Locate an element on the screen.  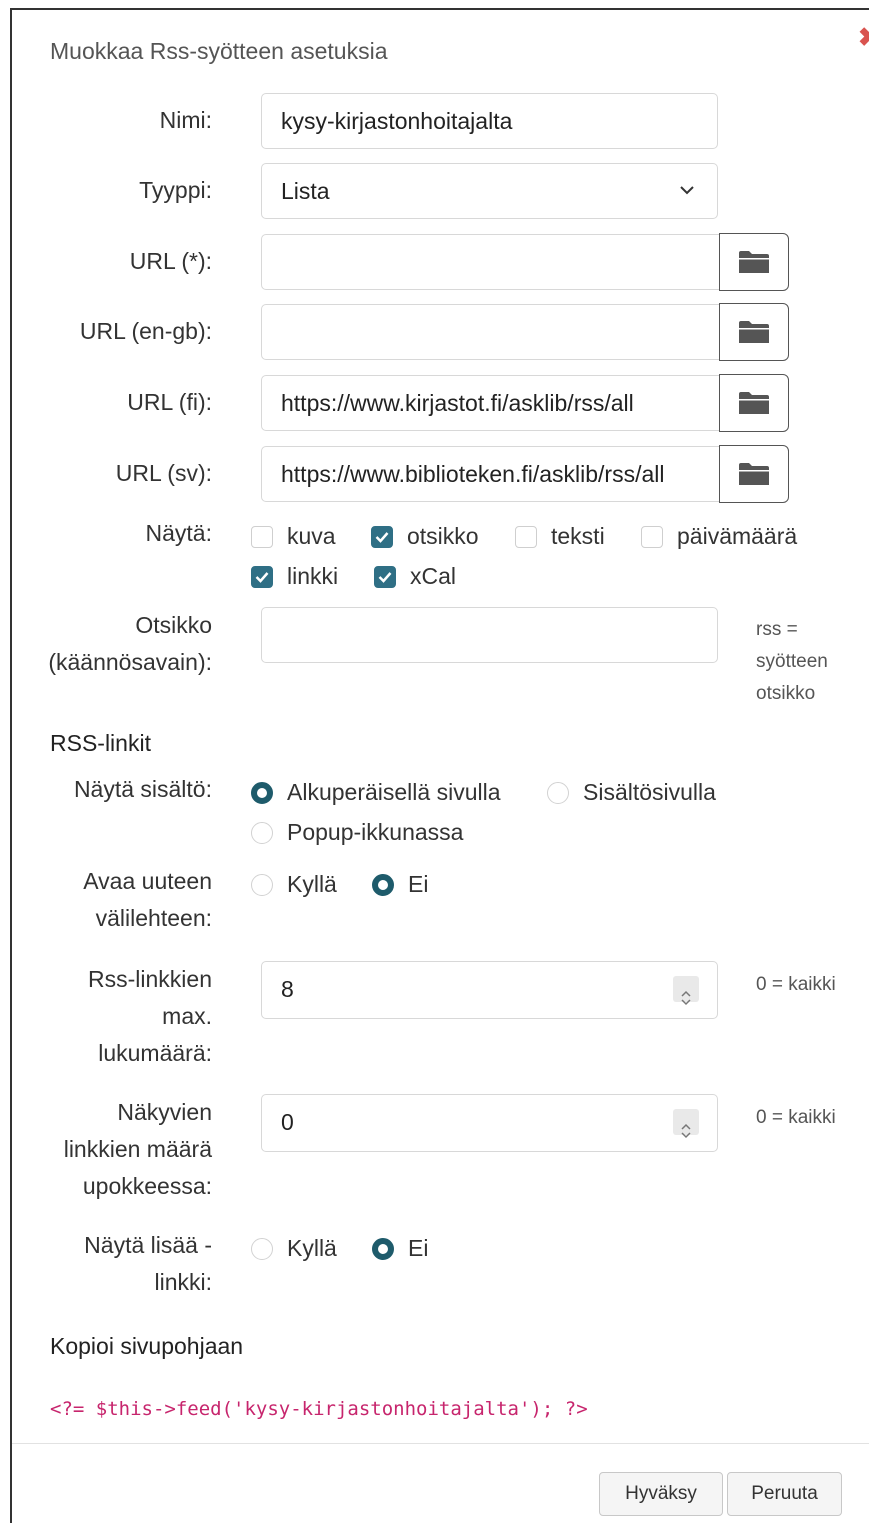
max-links-input: 8 is located at coordinates (489, 990).